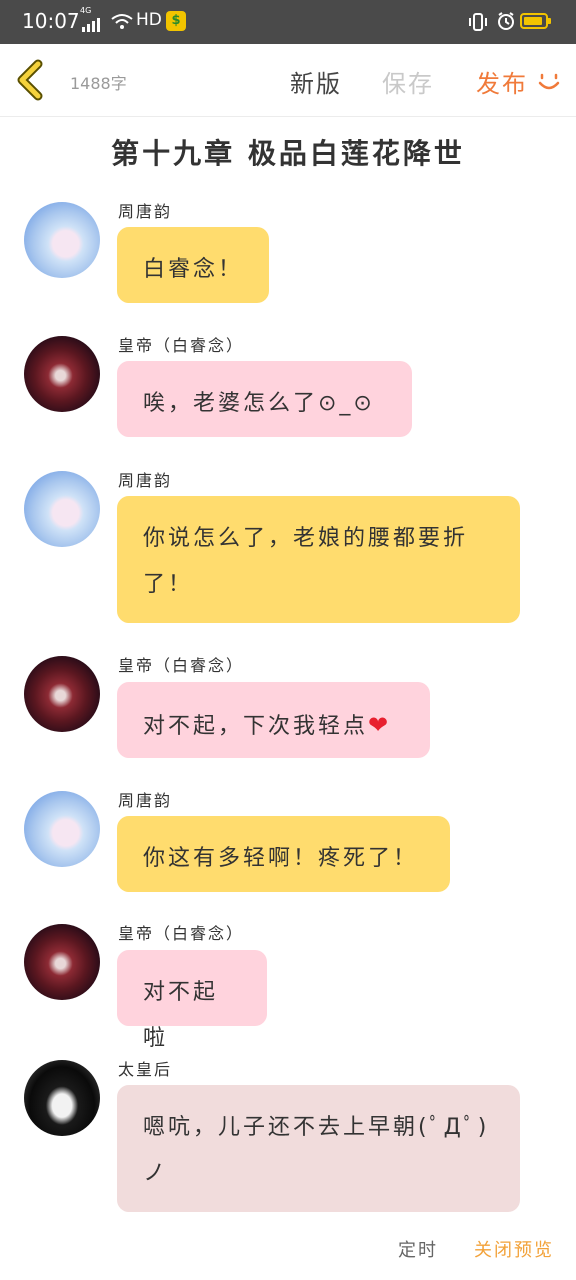 This screenshot has width=576, height=1280. I want to click on status-time: 10:07, so click(51, 21).